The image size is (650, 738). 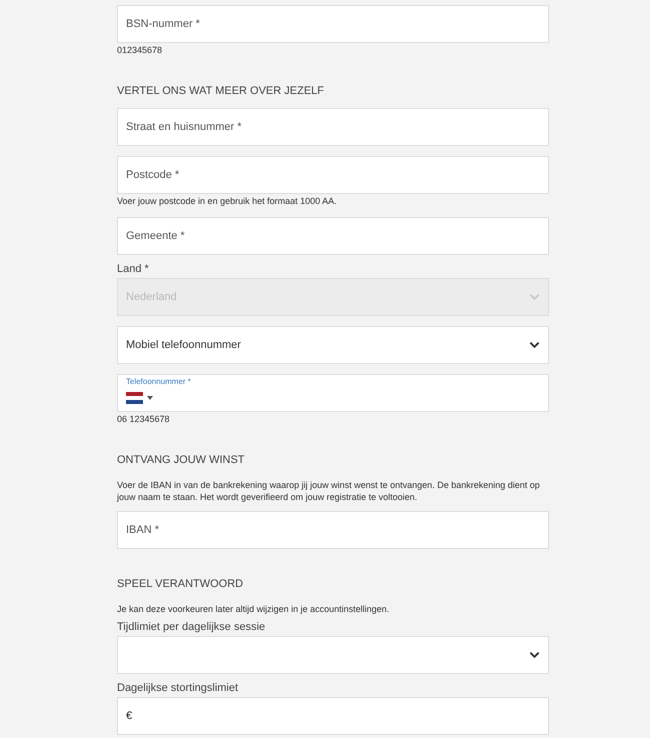 I want to click on section-heading: SPEEL VERANTWOORD, so click(x=180, y=584).